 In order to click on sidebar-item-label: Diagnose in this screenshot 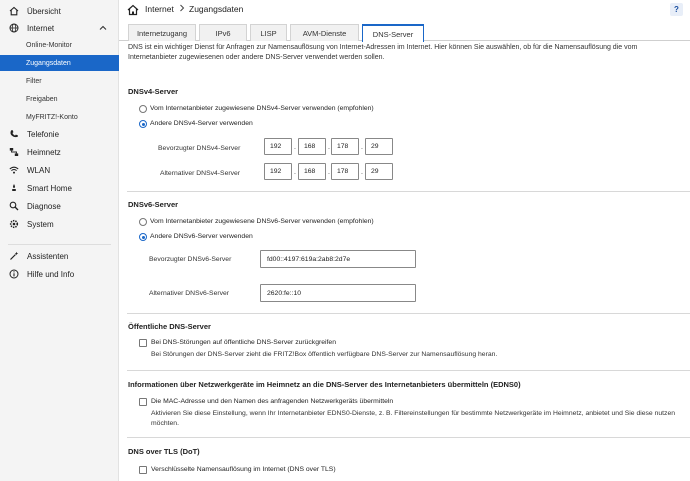, I will do `click(44, 206)`.